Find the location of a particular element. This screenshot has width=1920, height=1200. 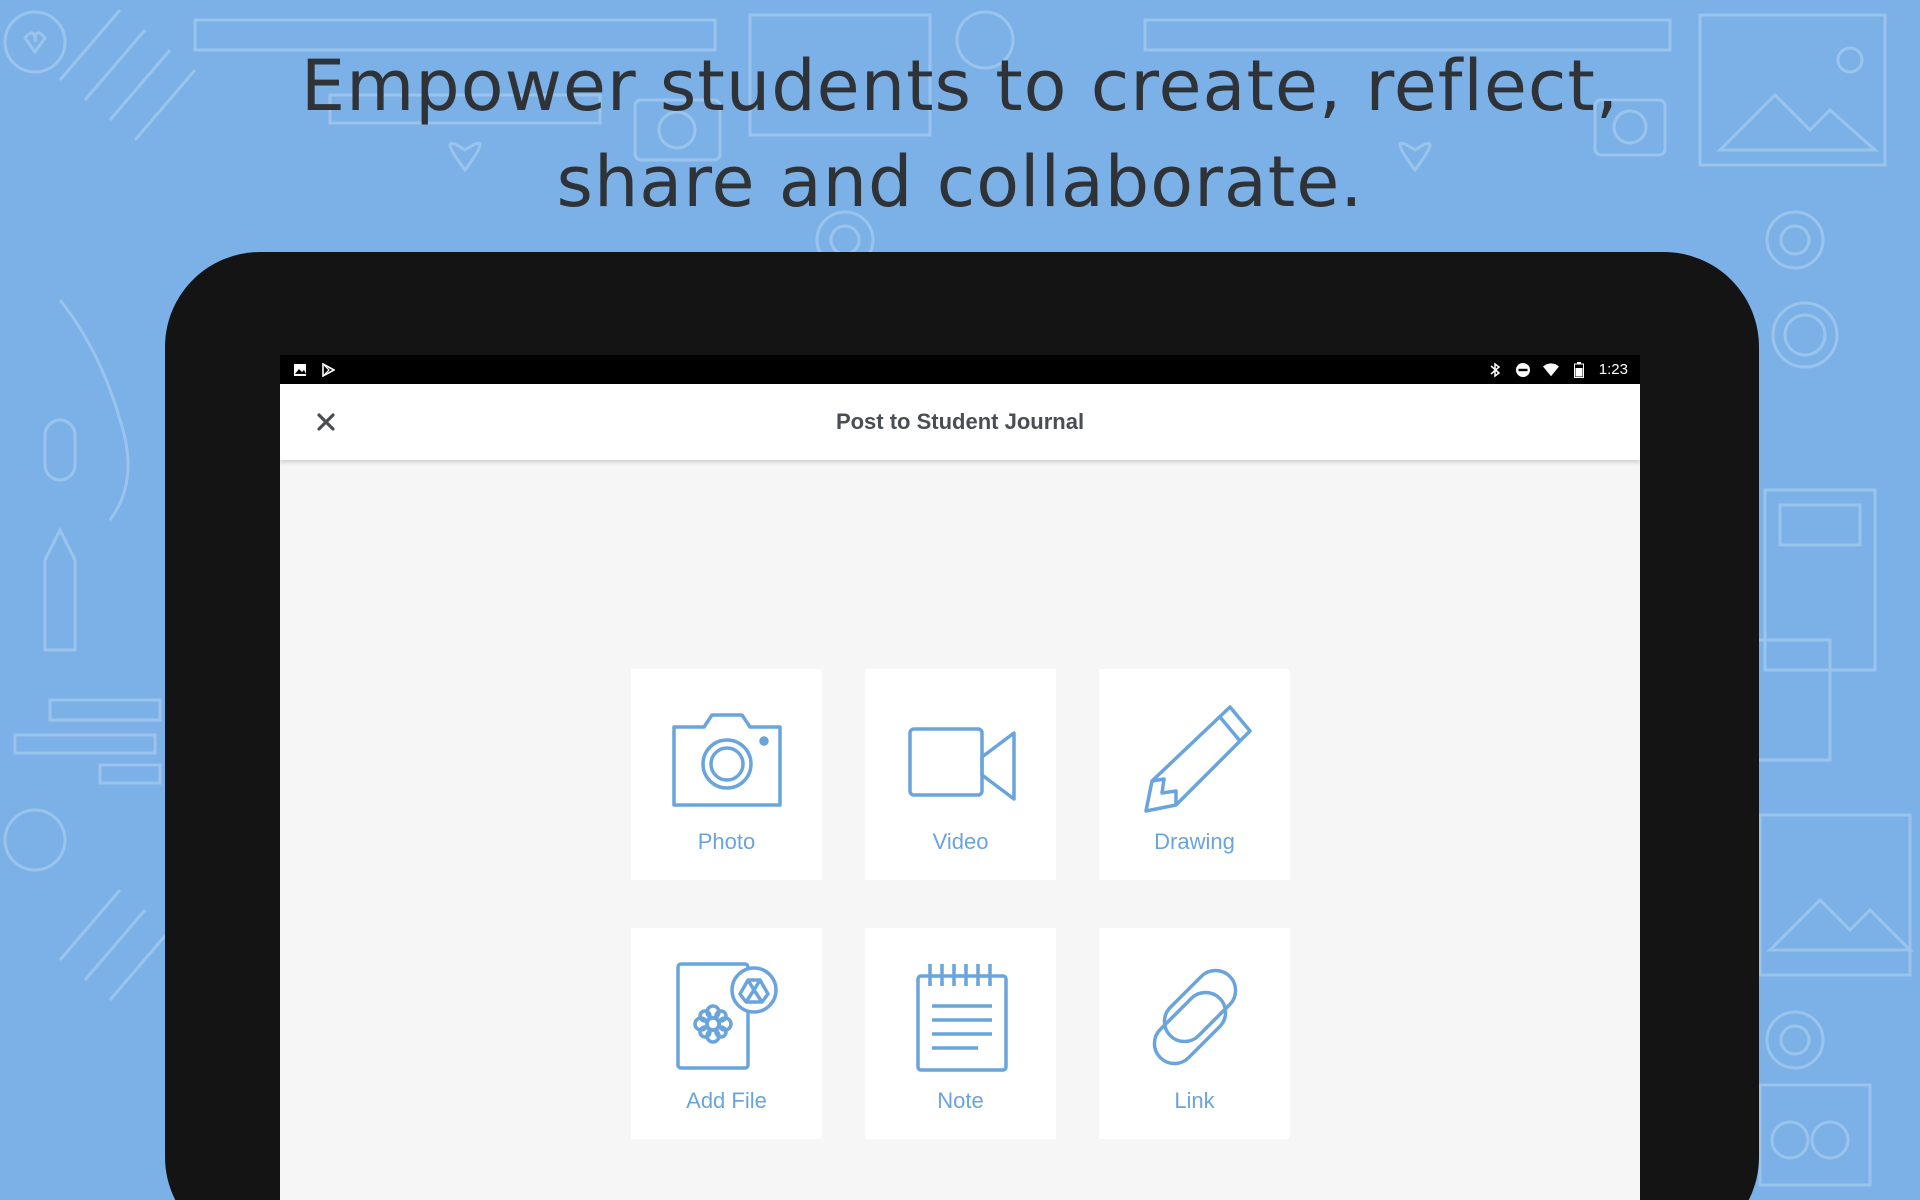

status-time: 1:23 is located at coordinates (1613, 369).